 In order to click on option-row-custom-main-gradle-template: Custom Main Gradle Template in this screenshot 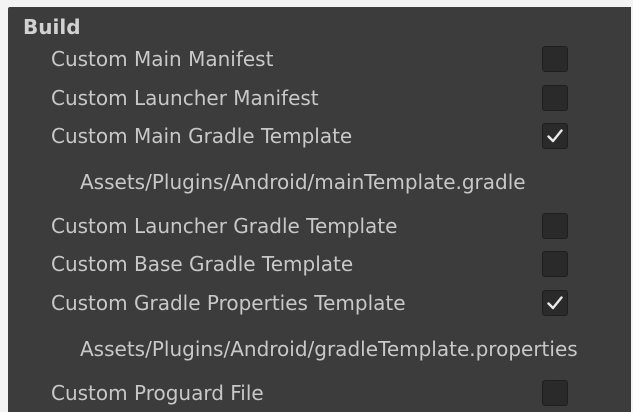, I will do `click(319, 136)`.